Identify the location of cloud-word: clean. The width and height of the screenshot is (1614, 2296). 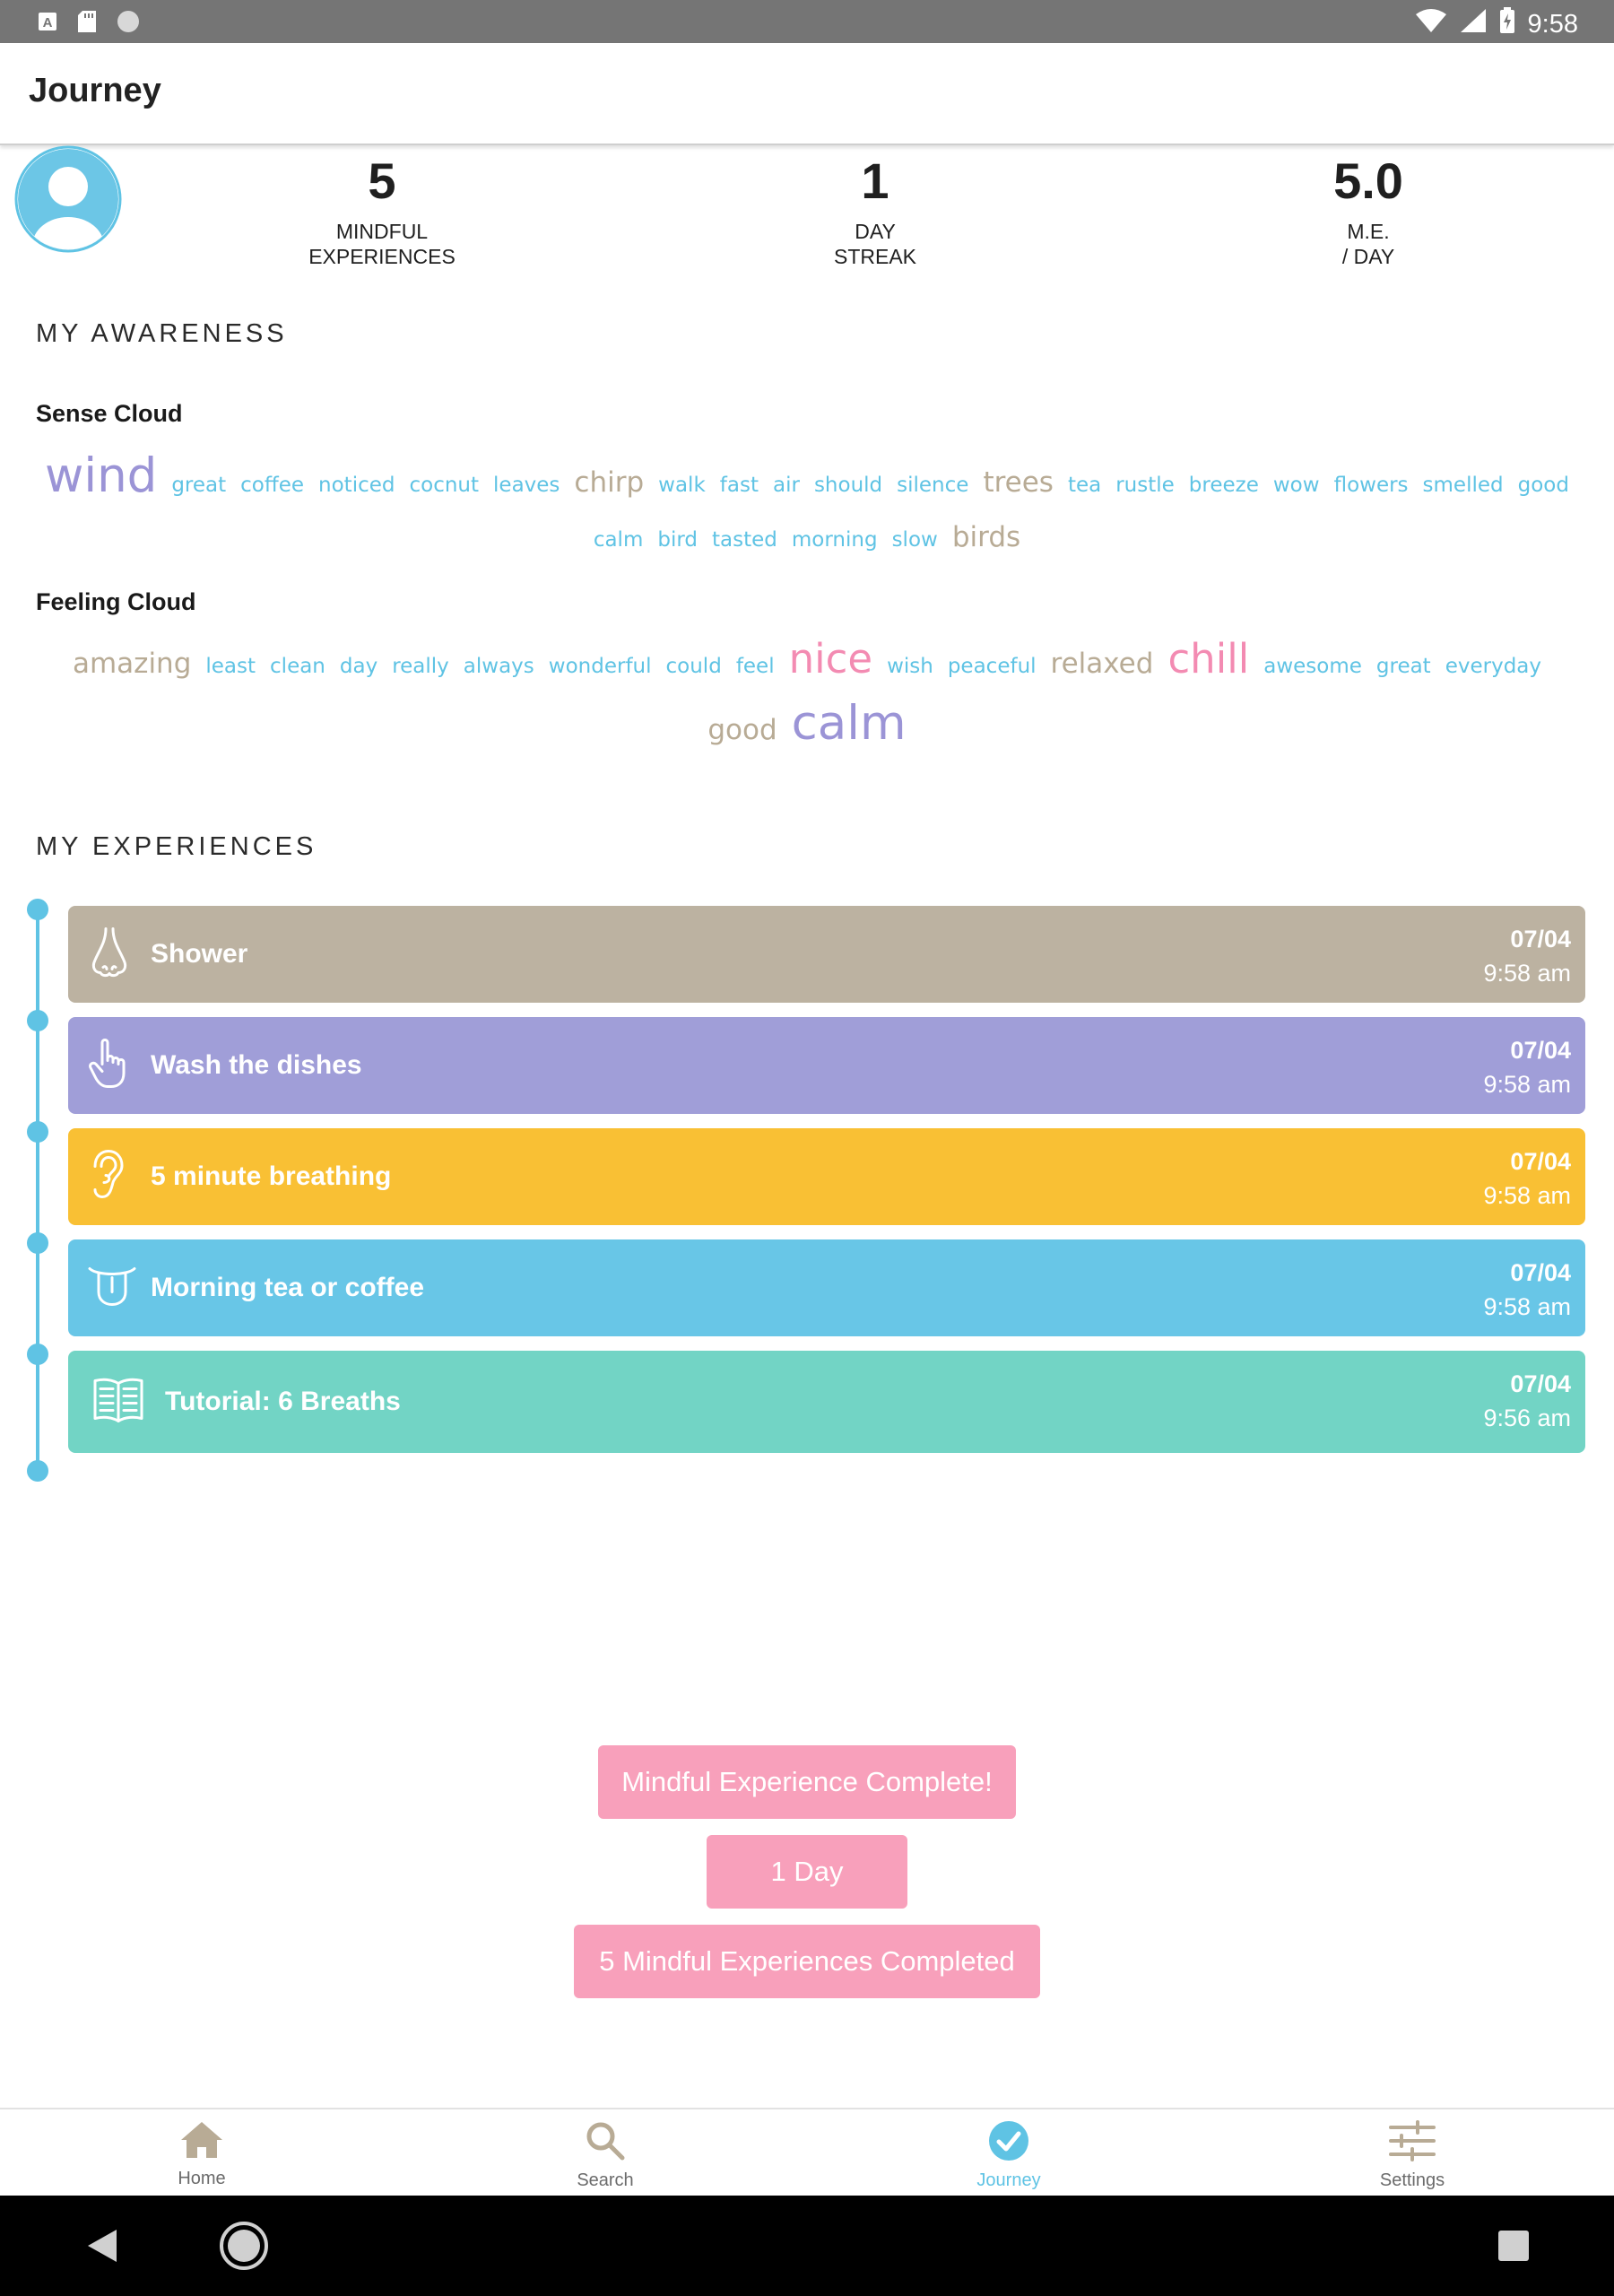
(297, 666).